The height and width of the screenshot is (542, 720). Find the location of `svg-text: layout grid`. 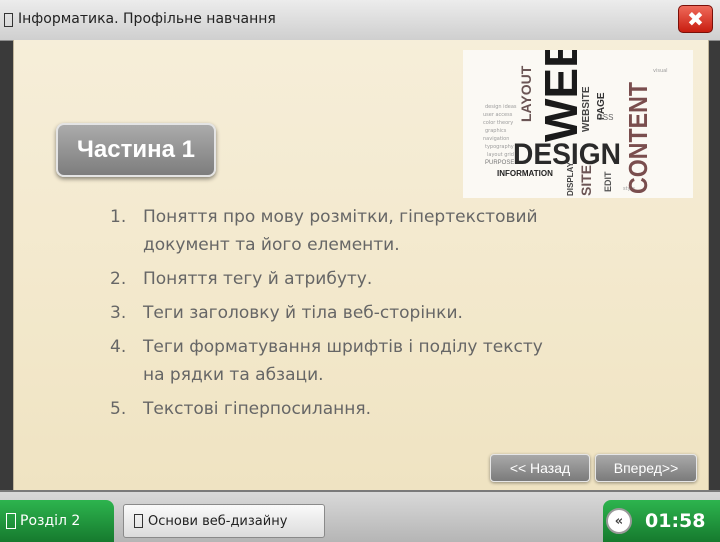

svg-text: layout grid is located at coordinates (500, 155).